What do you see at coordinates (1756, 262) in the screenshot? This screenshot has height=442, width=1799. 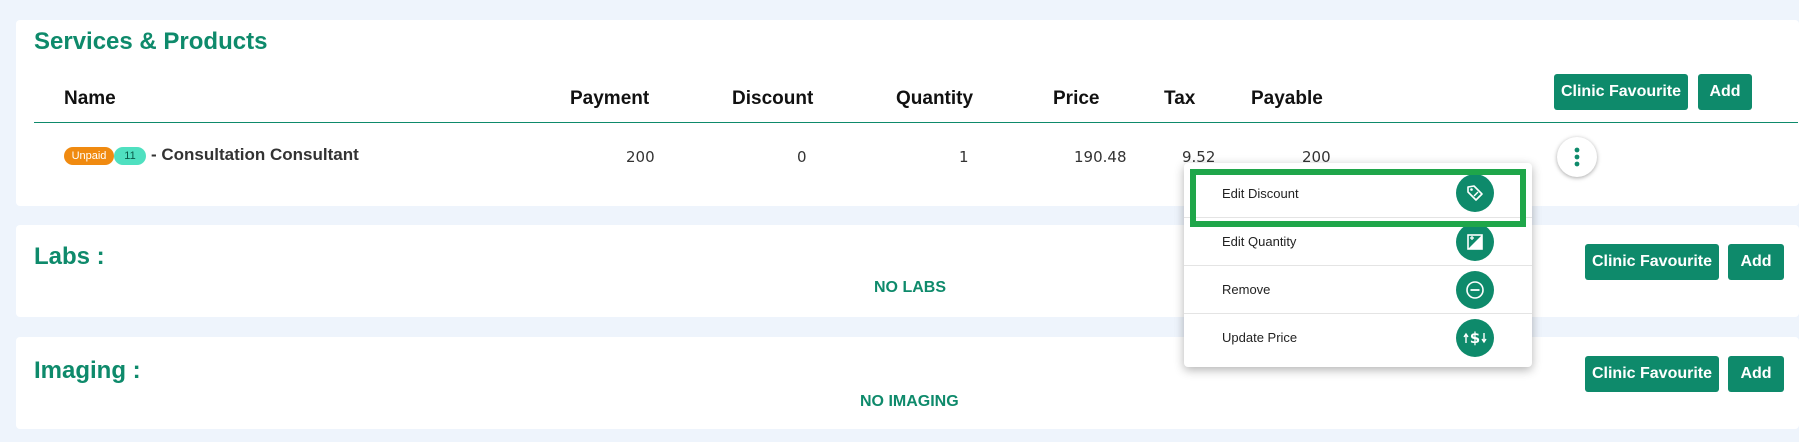 I see `labs-add-button: Add` at bounding box center [1756, 262].